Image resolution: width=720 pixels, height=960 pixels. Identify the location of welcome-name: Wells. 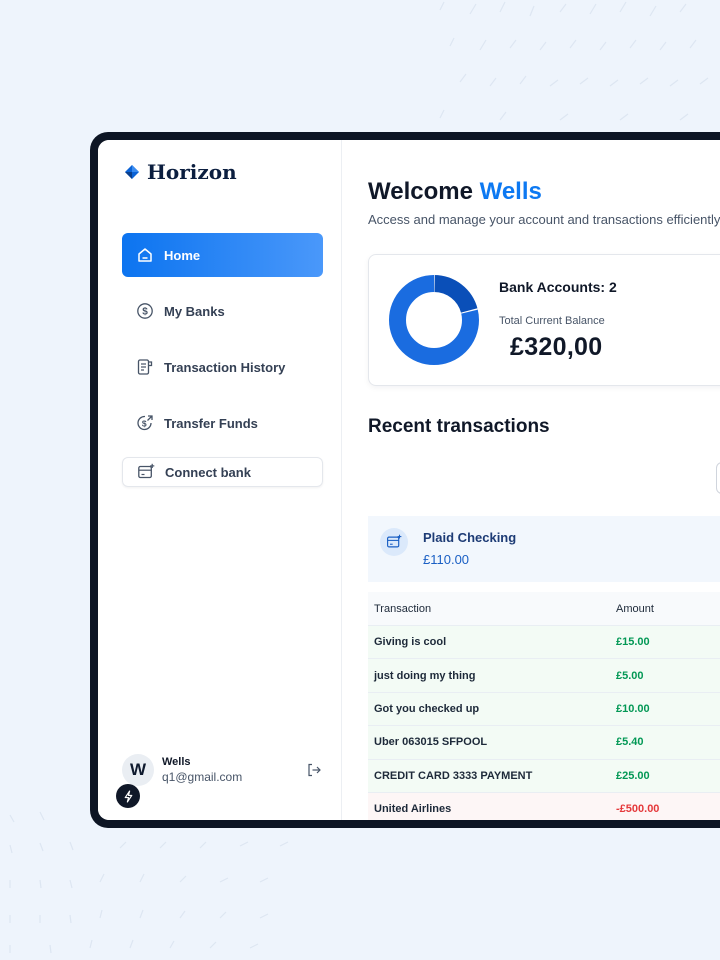
(510, 191).